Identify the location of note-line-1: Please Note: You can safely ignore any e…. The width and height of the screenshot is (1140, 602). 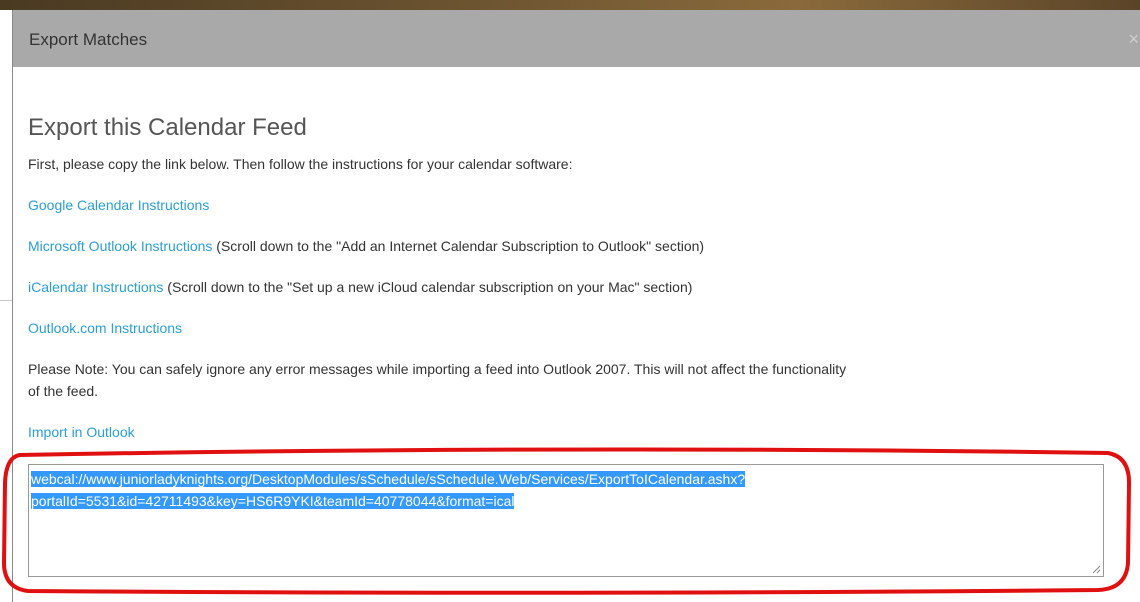
(437, 369).